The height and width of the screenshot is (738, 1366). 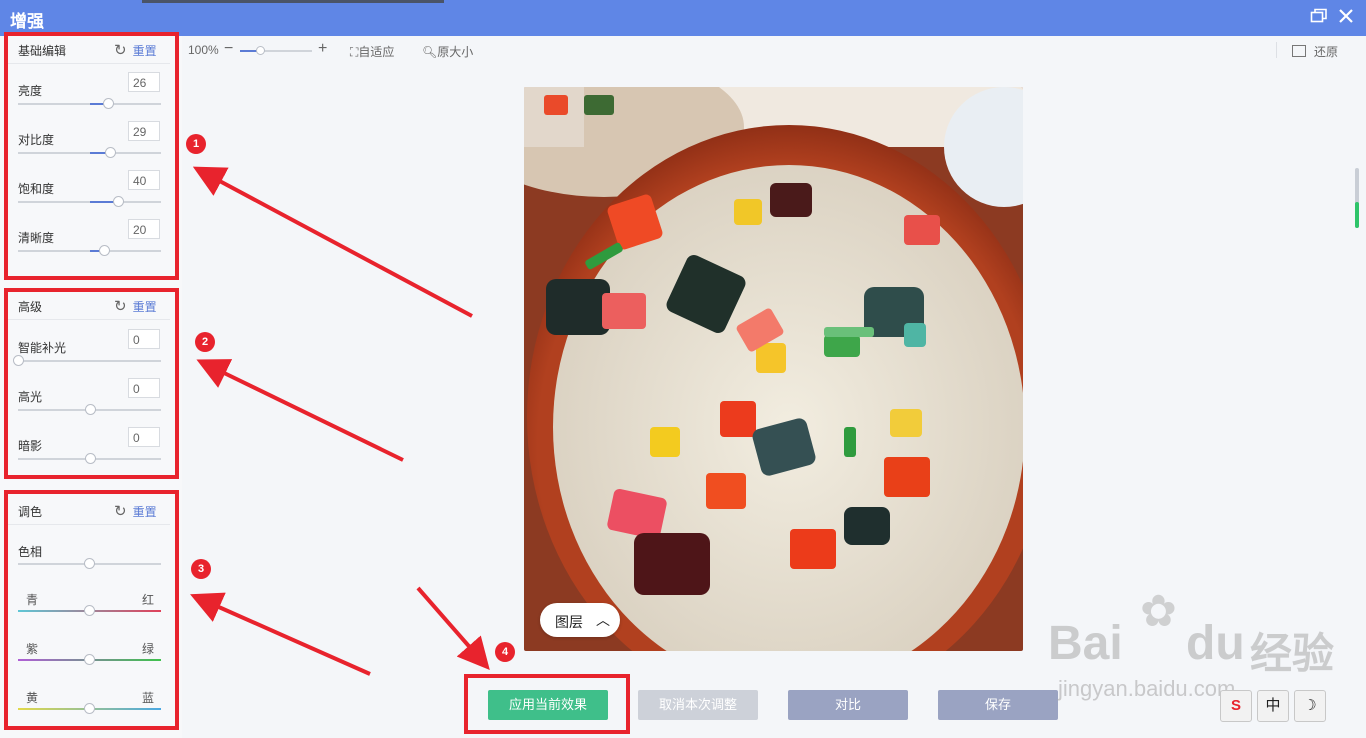 I want to click on ime-chinese-toggle: 中, so click(x=1273, y=706).